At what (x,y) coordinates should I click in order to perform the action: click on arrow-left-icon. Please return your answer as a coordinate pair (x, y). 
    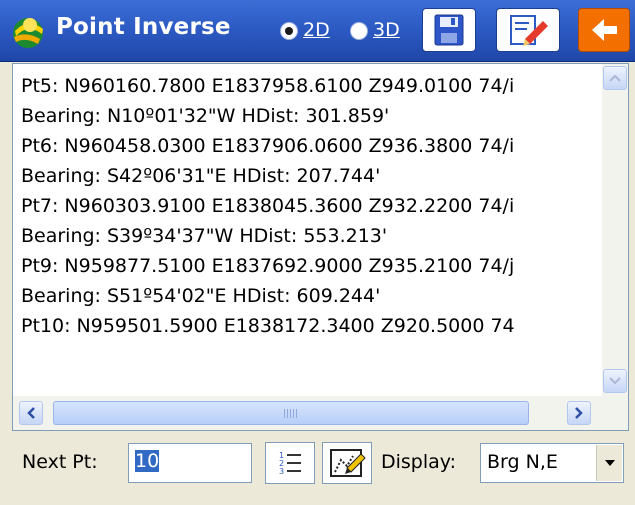
    Looking at the image, I should click on (604, 30).